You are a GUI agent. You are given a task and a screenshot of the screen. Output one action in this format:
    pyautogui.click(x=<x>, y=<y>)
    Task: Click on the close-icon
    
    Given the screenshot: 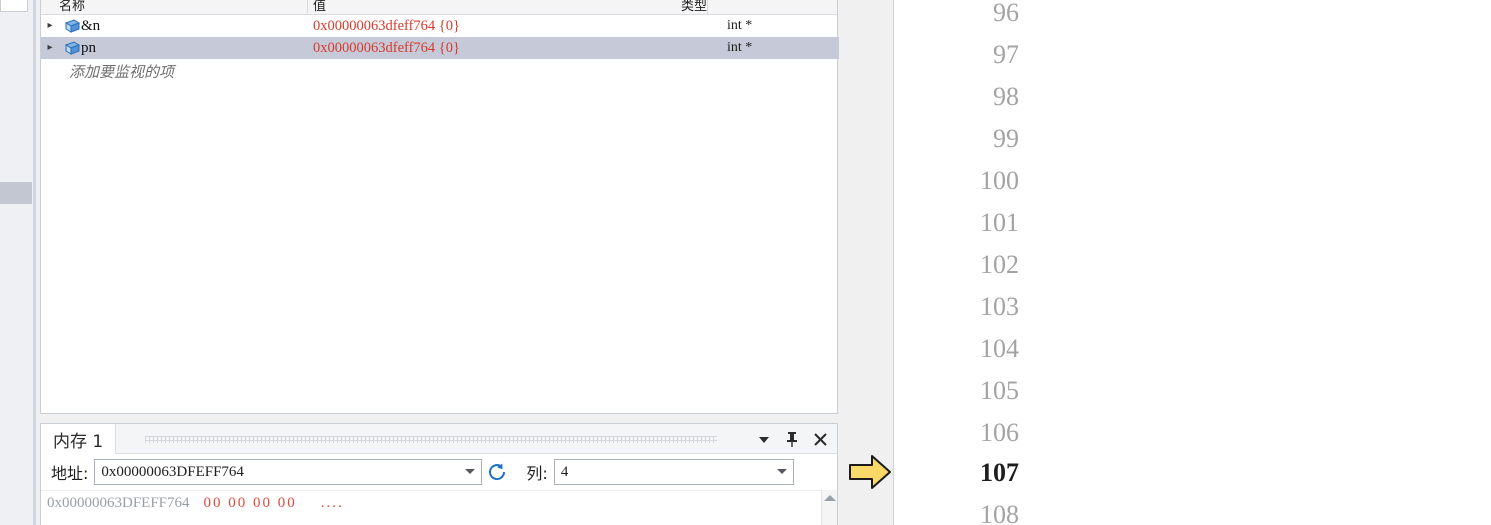 What is the action you would take?
    pyautogui.click(x=820, y=439)
    